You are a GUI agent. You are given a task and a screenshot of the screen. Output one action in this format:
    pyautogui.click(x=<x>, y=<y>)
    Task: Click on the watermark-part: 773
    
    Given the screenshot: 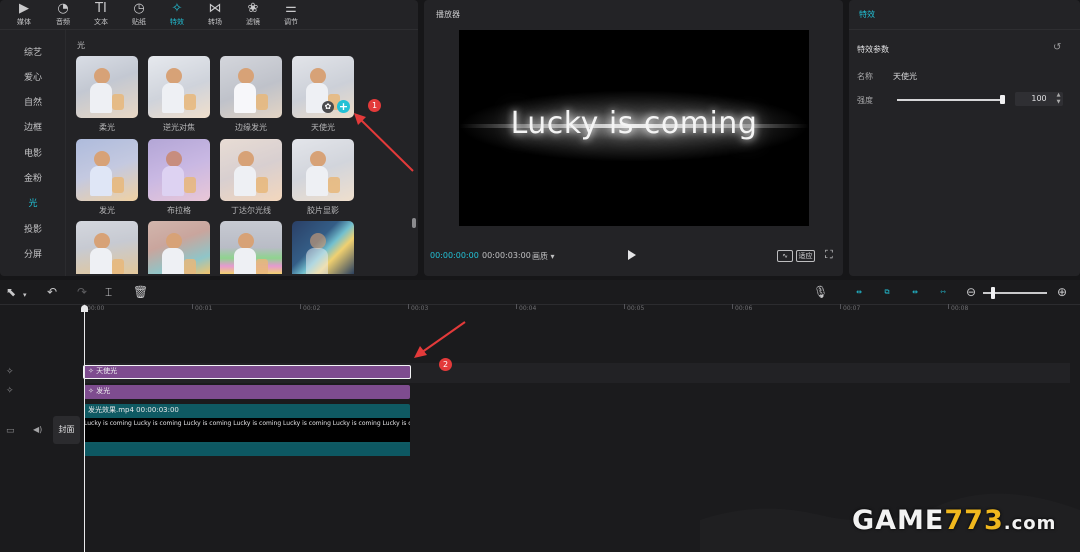 What is the action you would take?
    pyautogui.click(x=974, y=520)
    